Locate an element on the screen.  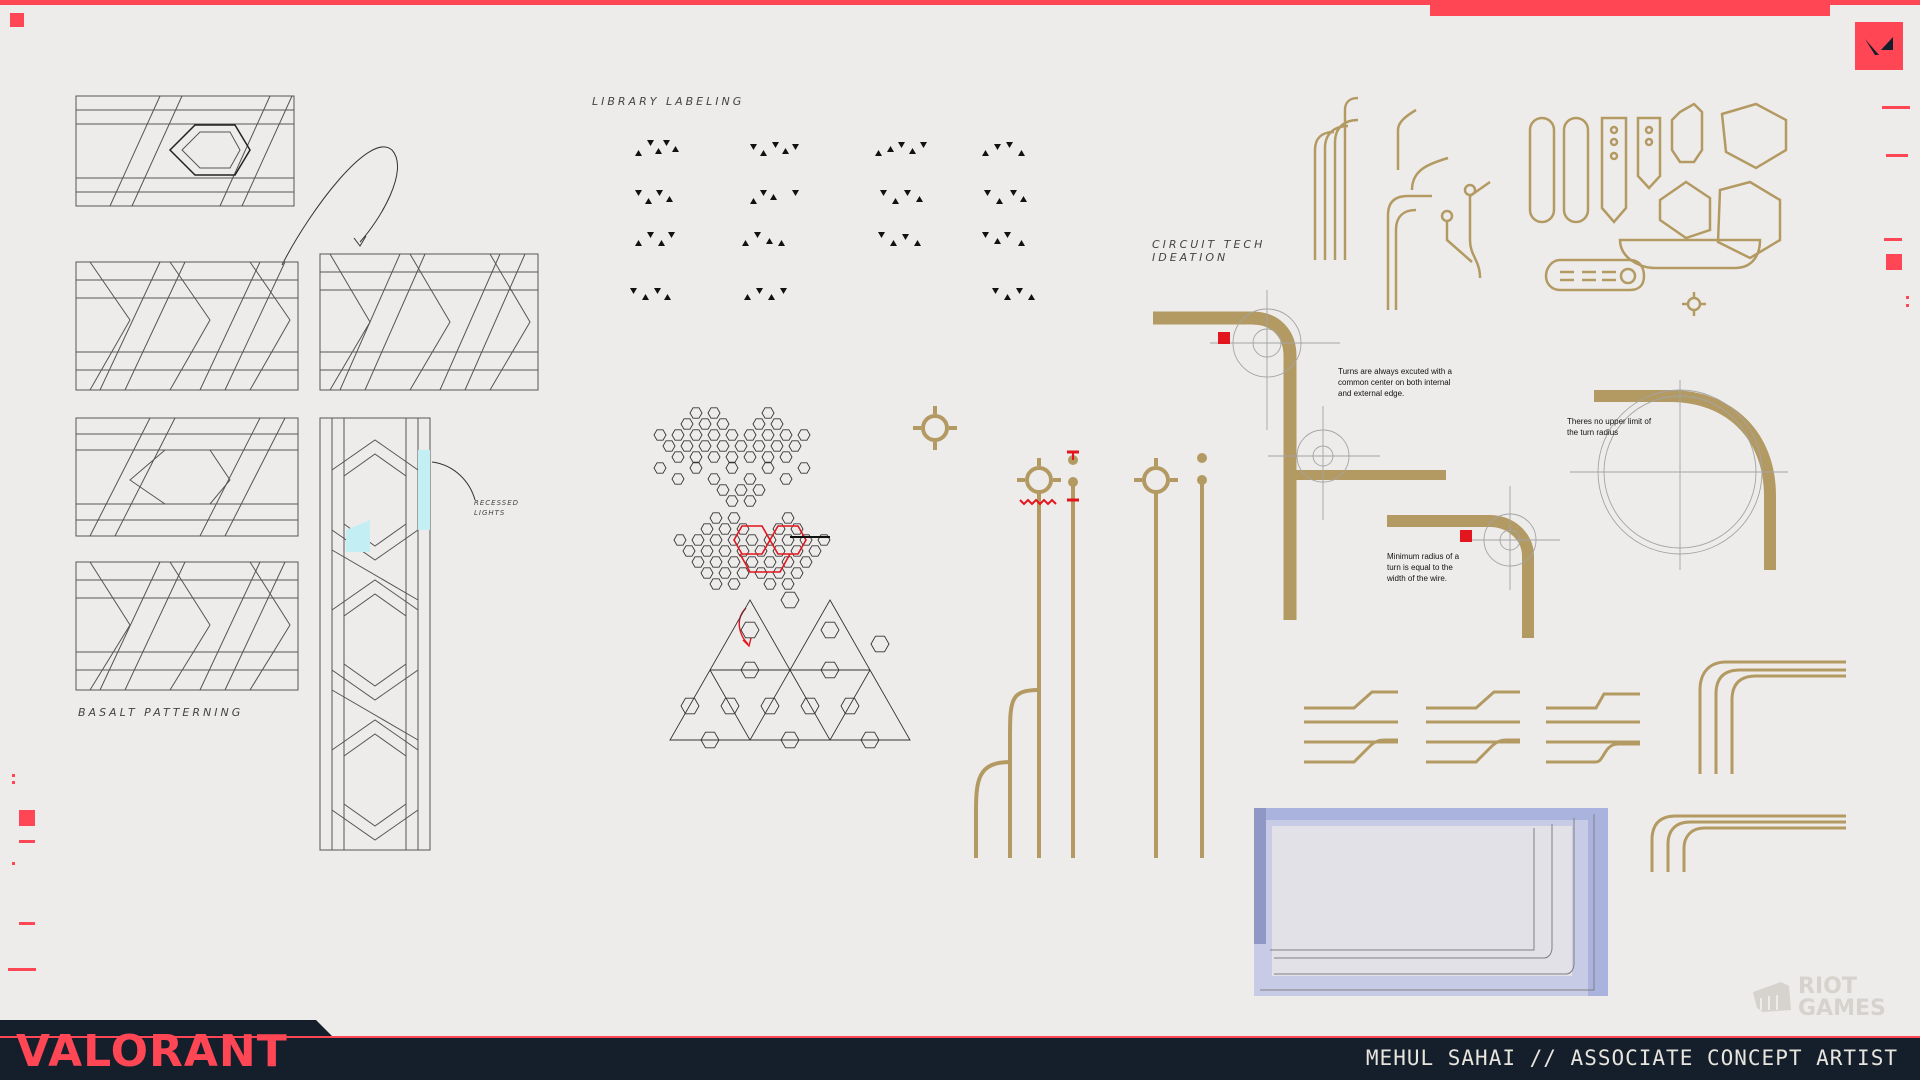
recessed-lights-label: RECESSED LIGHTS is located at coordinates (497, 508).